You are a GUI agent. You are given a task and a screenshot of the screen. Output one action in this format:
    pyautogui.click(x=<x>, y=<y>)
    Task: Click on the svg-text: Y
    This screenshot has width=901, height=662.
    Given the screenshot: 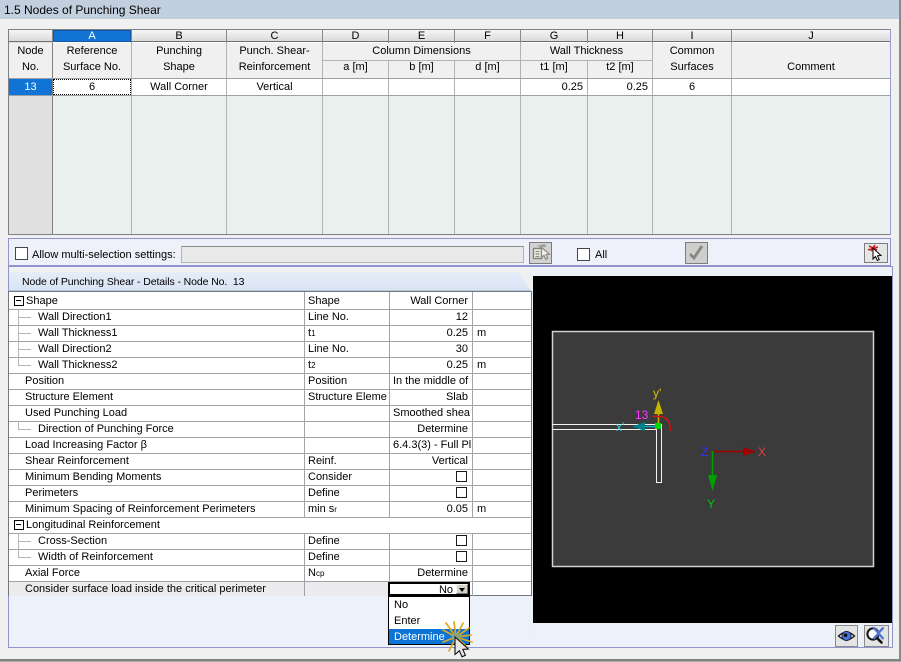 What is the action you would take?
    pyautogui.click(x=711, y=504)
    